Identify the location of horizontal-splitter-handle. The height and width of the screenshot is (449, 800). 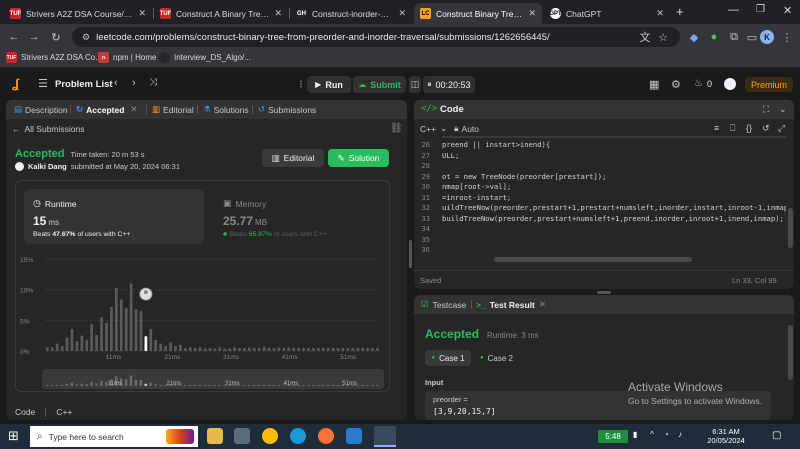
(604, 292).